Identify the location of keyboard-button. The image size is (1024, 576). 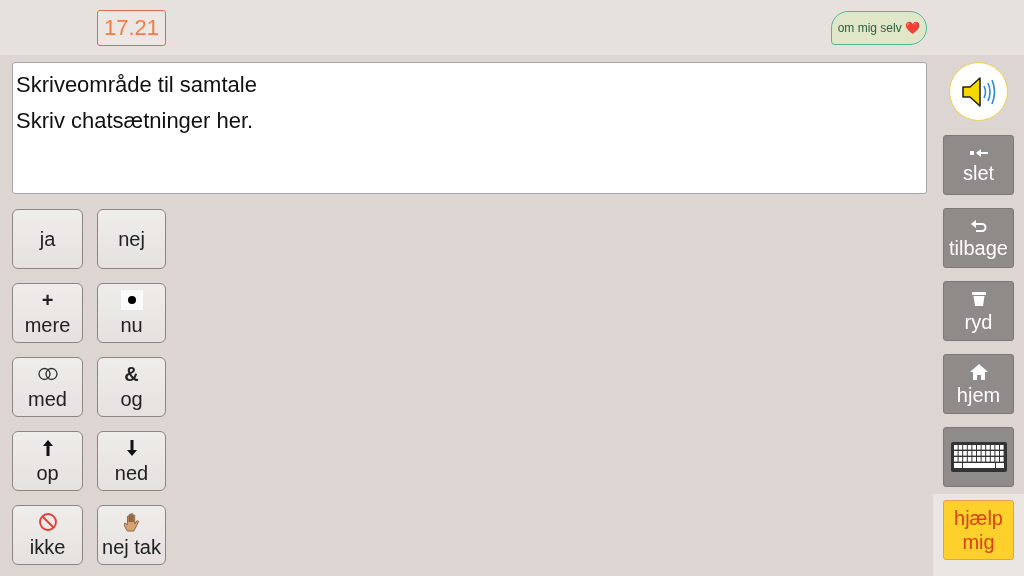
(978, 457).